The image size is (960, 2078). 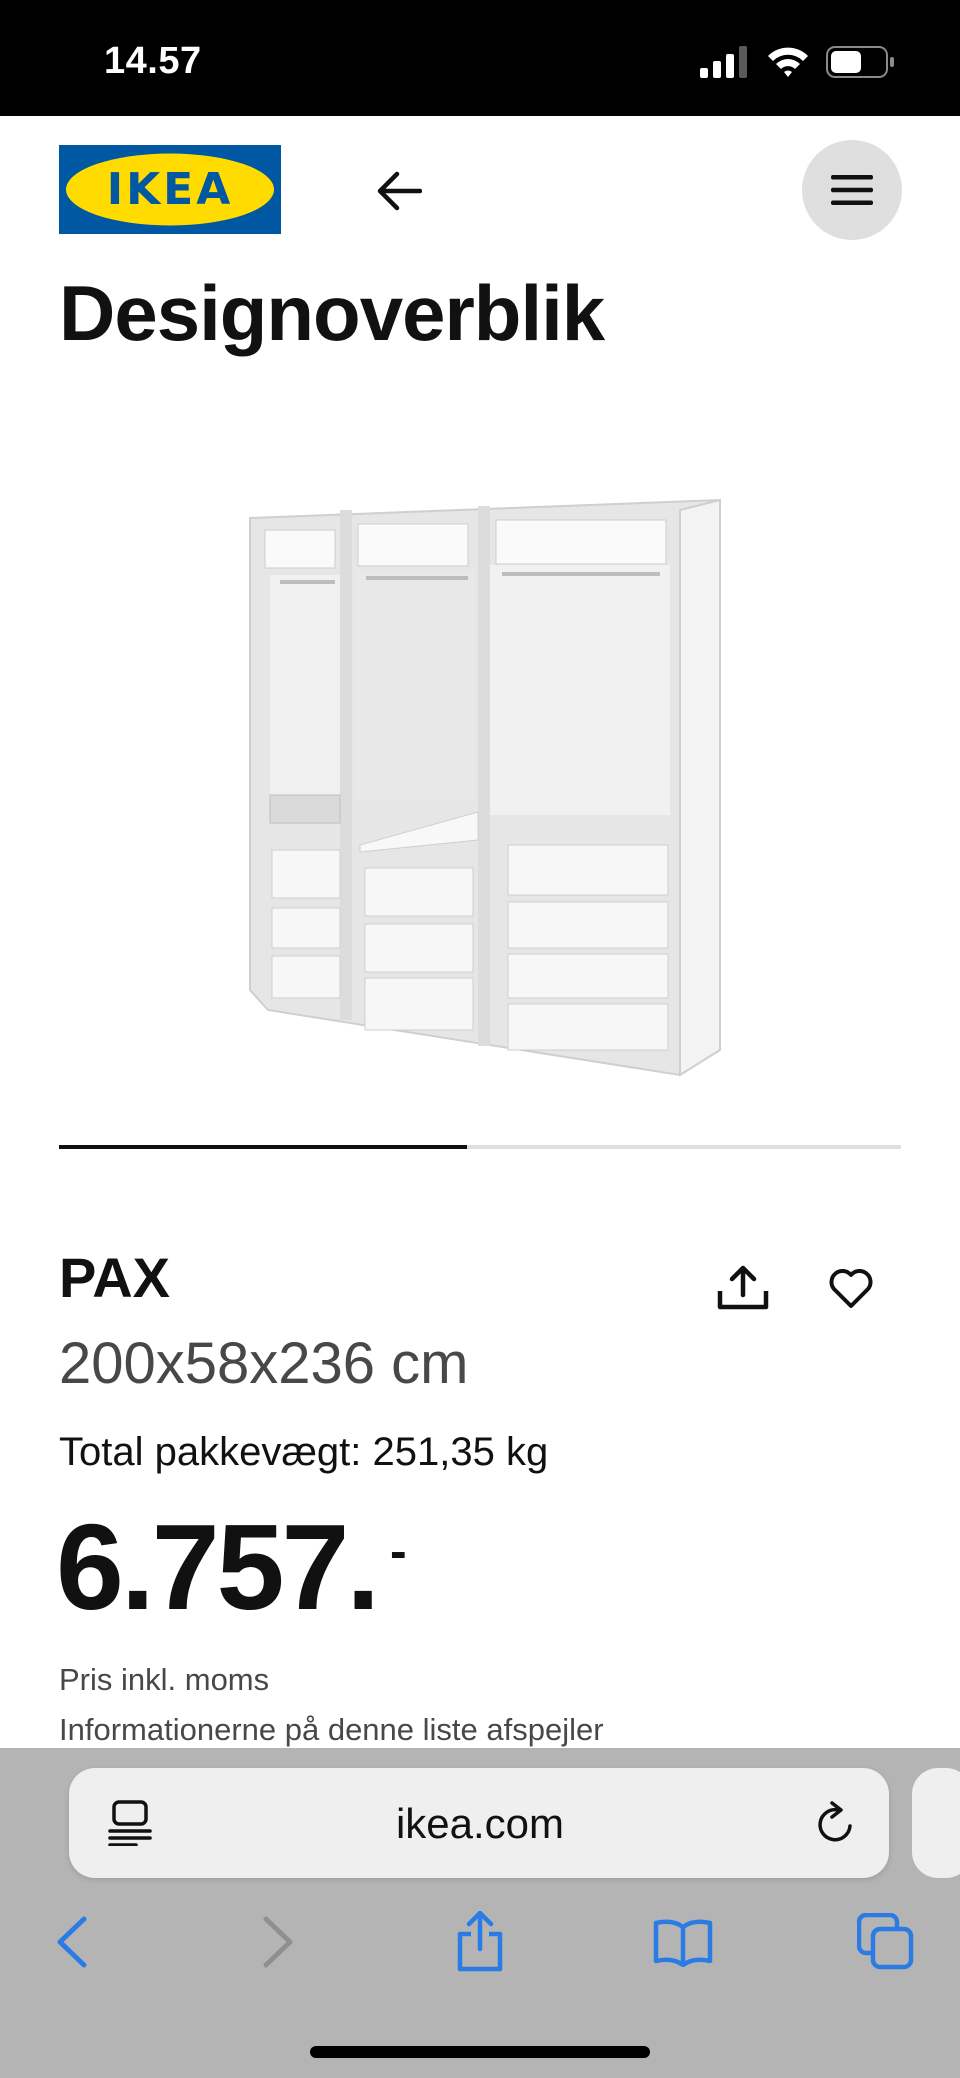 I want to click on product-dimensions: 200x58x236 cm, so click(x=264, y=1363).